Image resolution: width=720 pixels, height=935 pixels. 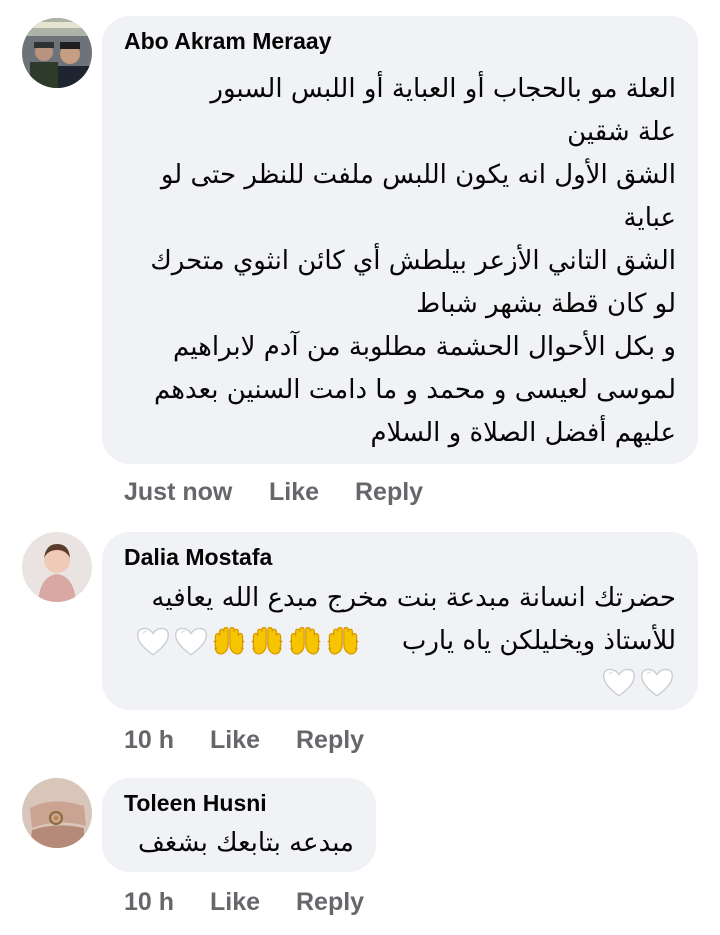 What do you see at coordinates (621, 132) in the screenshot?
I see `comment-line: علة شقين` at bounding box center [621, 132].